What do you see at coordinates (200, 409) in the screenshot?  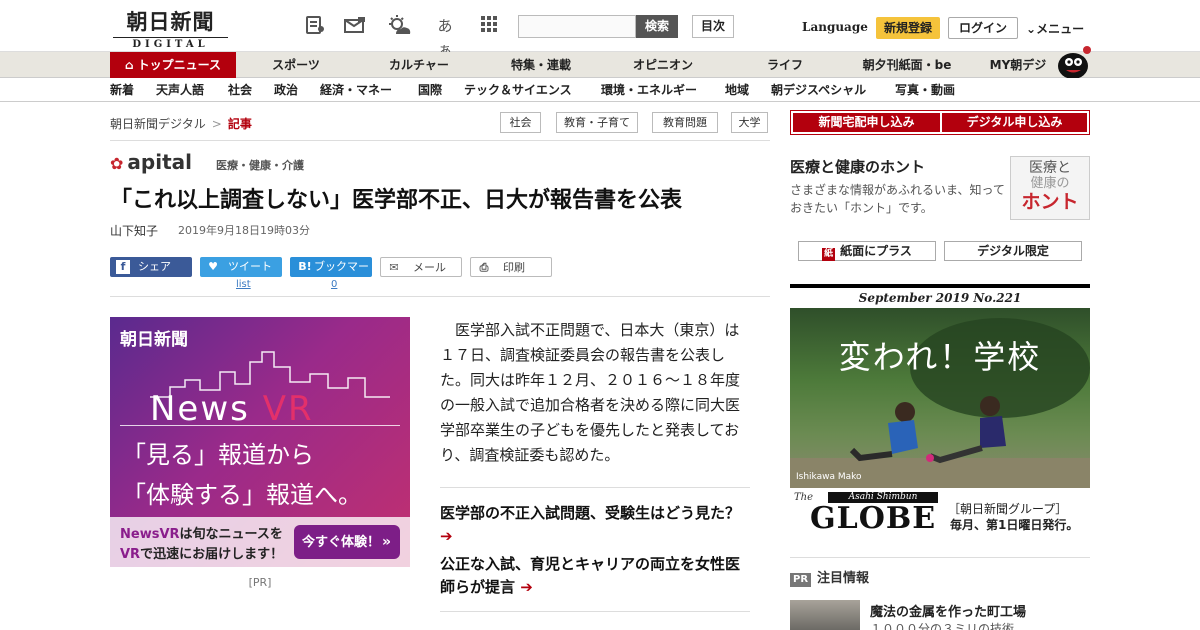 I see `ad-title-news: News` at bounding box center [200, 409].